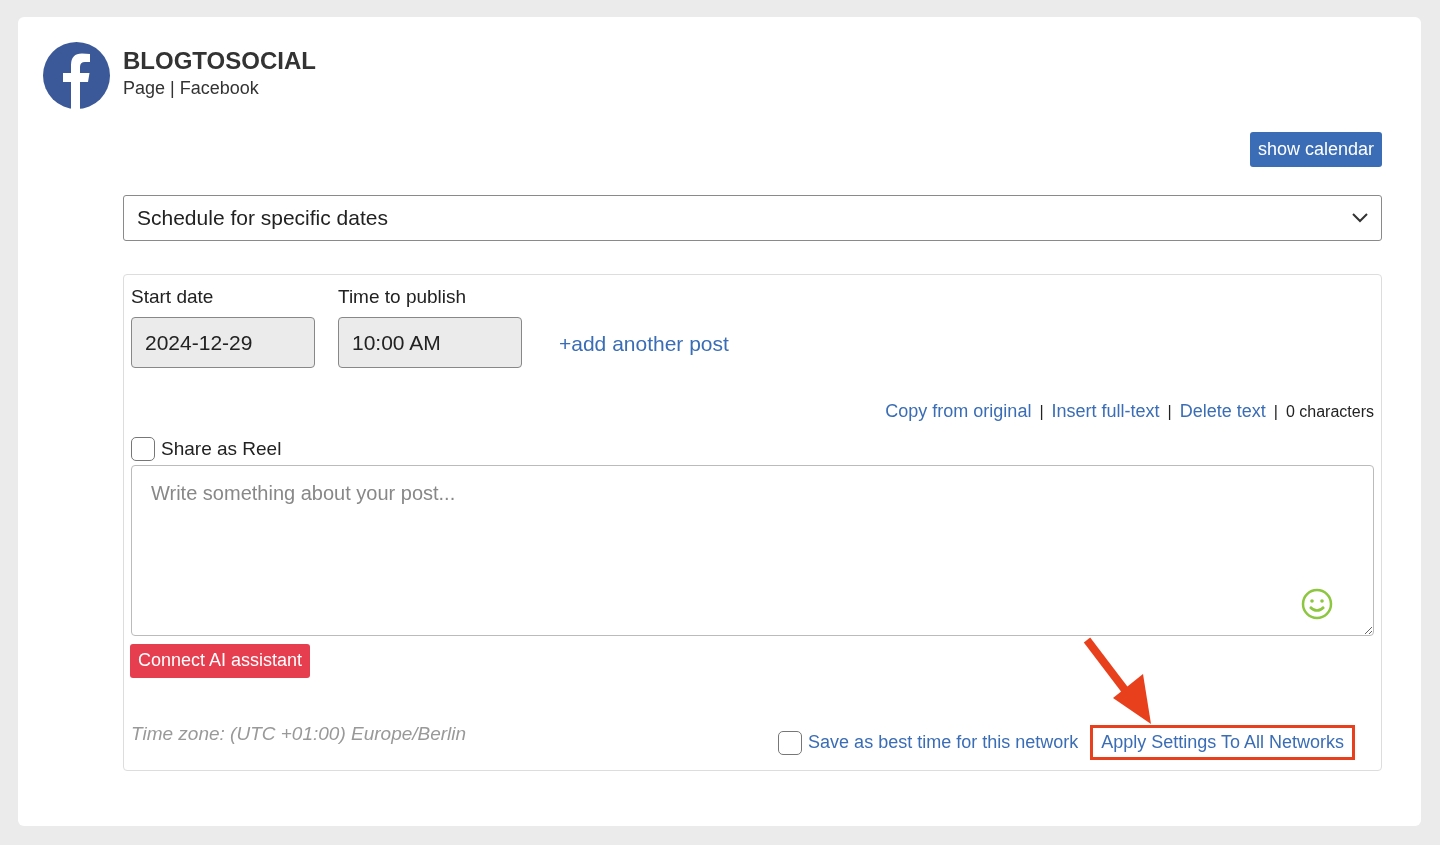 The width and height of the screenshot is (1440, 845). Describe the element at coordinates (1360, 218) in the screenshot. I see `chevron-down-icon` at that location.